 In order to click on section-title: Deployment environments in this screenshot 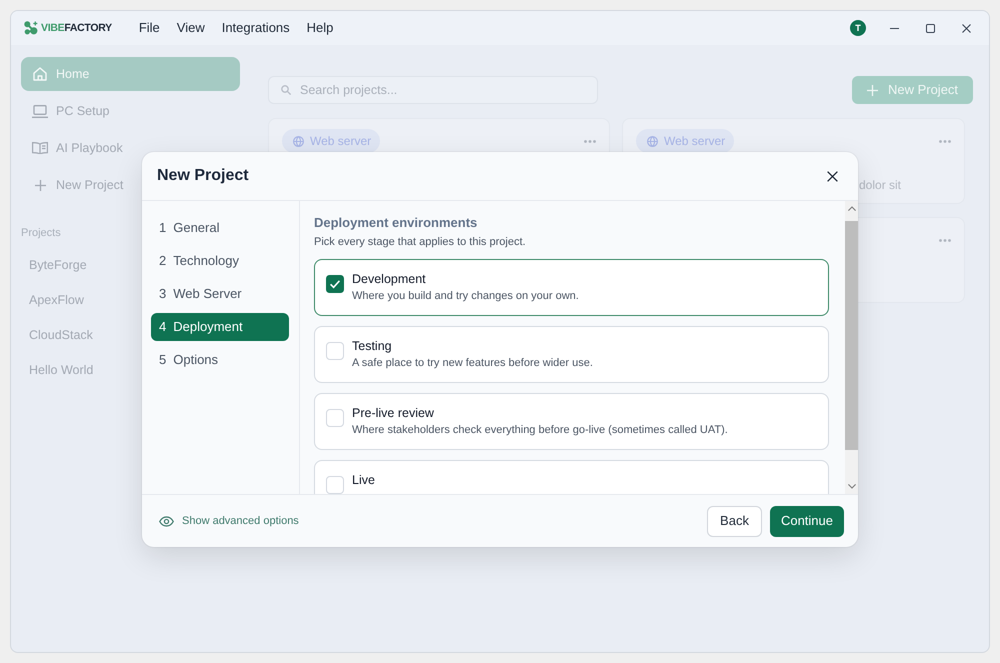, I will do `click(396, 223)`.